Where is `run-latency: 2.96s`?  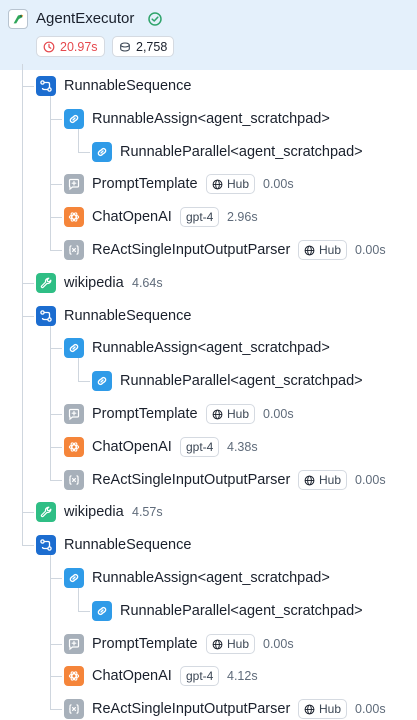 run-latency: 2.96s is located at coordinates (242, 217).